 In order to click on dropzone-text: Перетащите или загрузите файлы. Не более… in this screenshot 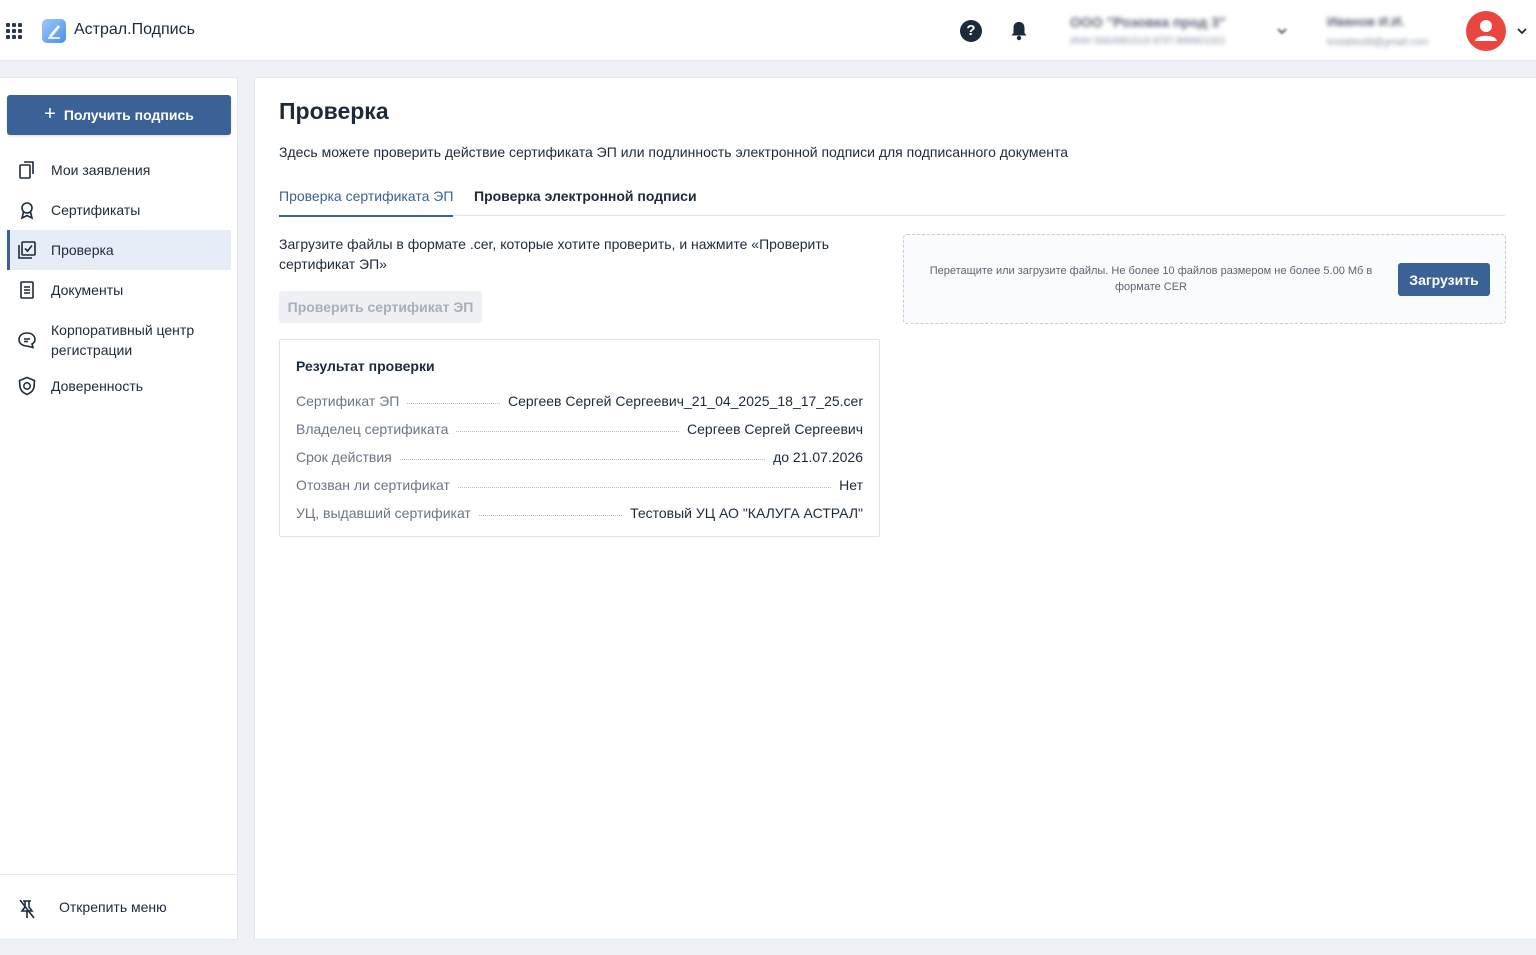, I will do `click(1151, 279)`.